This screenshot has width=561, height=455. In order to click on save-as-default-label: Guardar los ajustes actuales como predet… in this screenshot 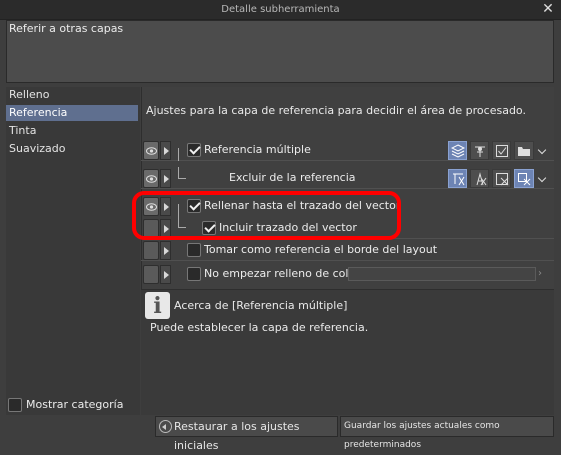, I will do `click(422, 435)`.